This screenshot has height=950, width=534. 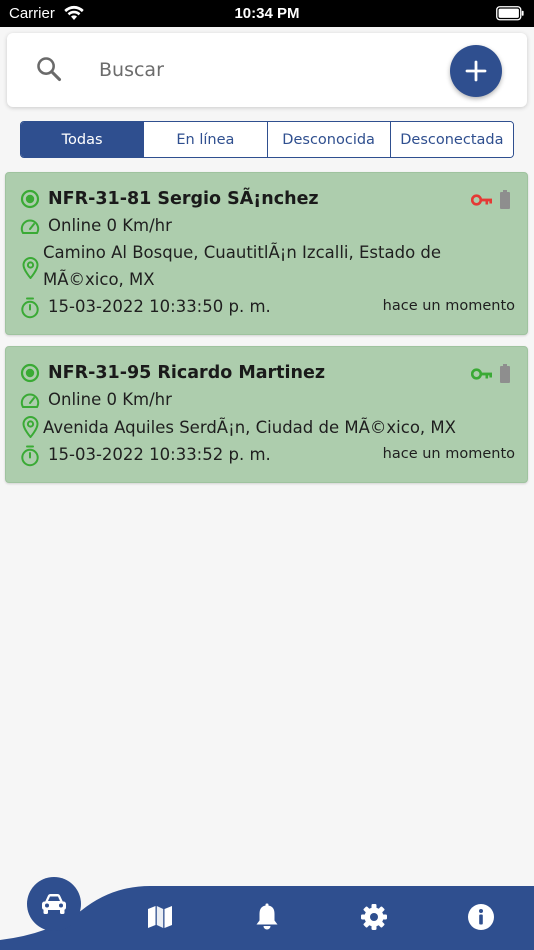 What do you see at coordinates (187, 373) in the screenshot?
I see `vehicle-name: NFR-31-95 Ricardo Martinez` at bounding box center [187, 373].